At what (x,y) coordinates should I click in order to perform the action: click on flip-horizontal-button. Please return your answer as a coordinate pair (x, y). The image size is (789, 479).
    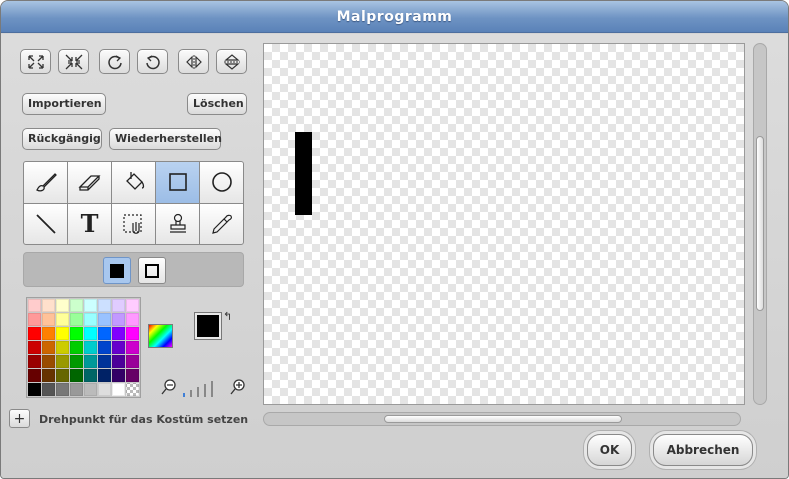
    Looking at the image, I should click on (193, 61).